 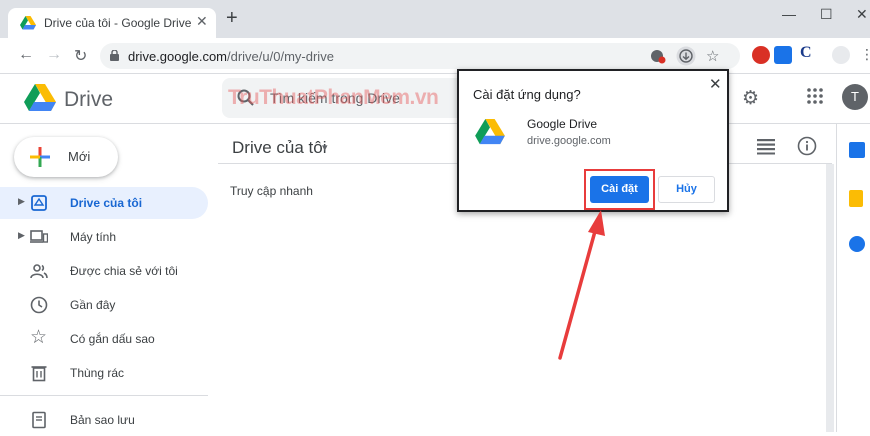 I want to click on scrollbar, so click(x=830, y=298).